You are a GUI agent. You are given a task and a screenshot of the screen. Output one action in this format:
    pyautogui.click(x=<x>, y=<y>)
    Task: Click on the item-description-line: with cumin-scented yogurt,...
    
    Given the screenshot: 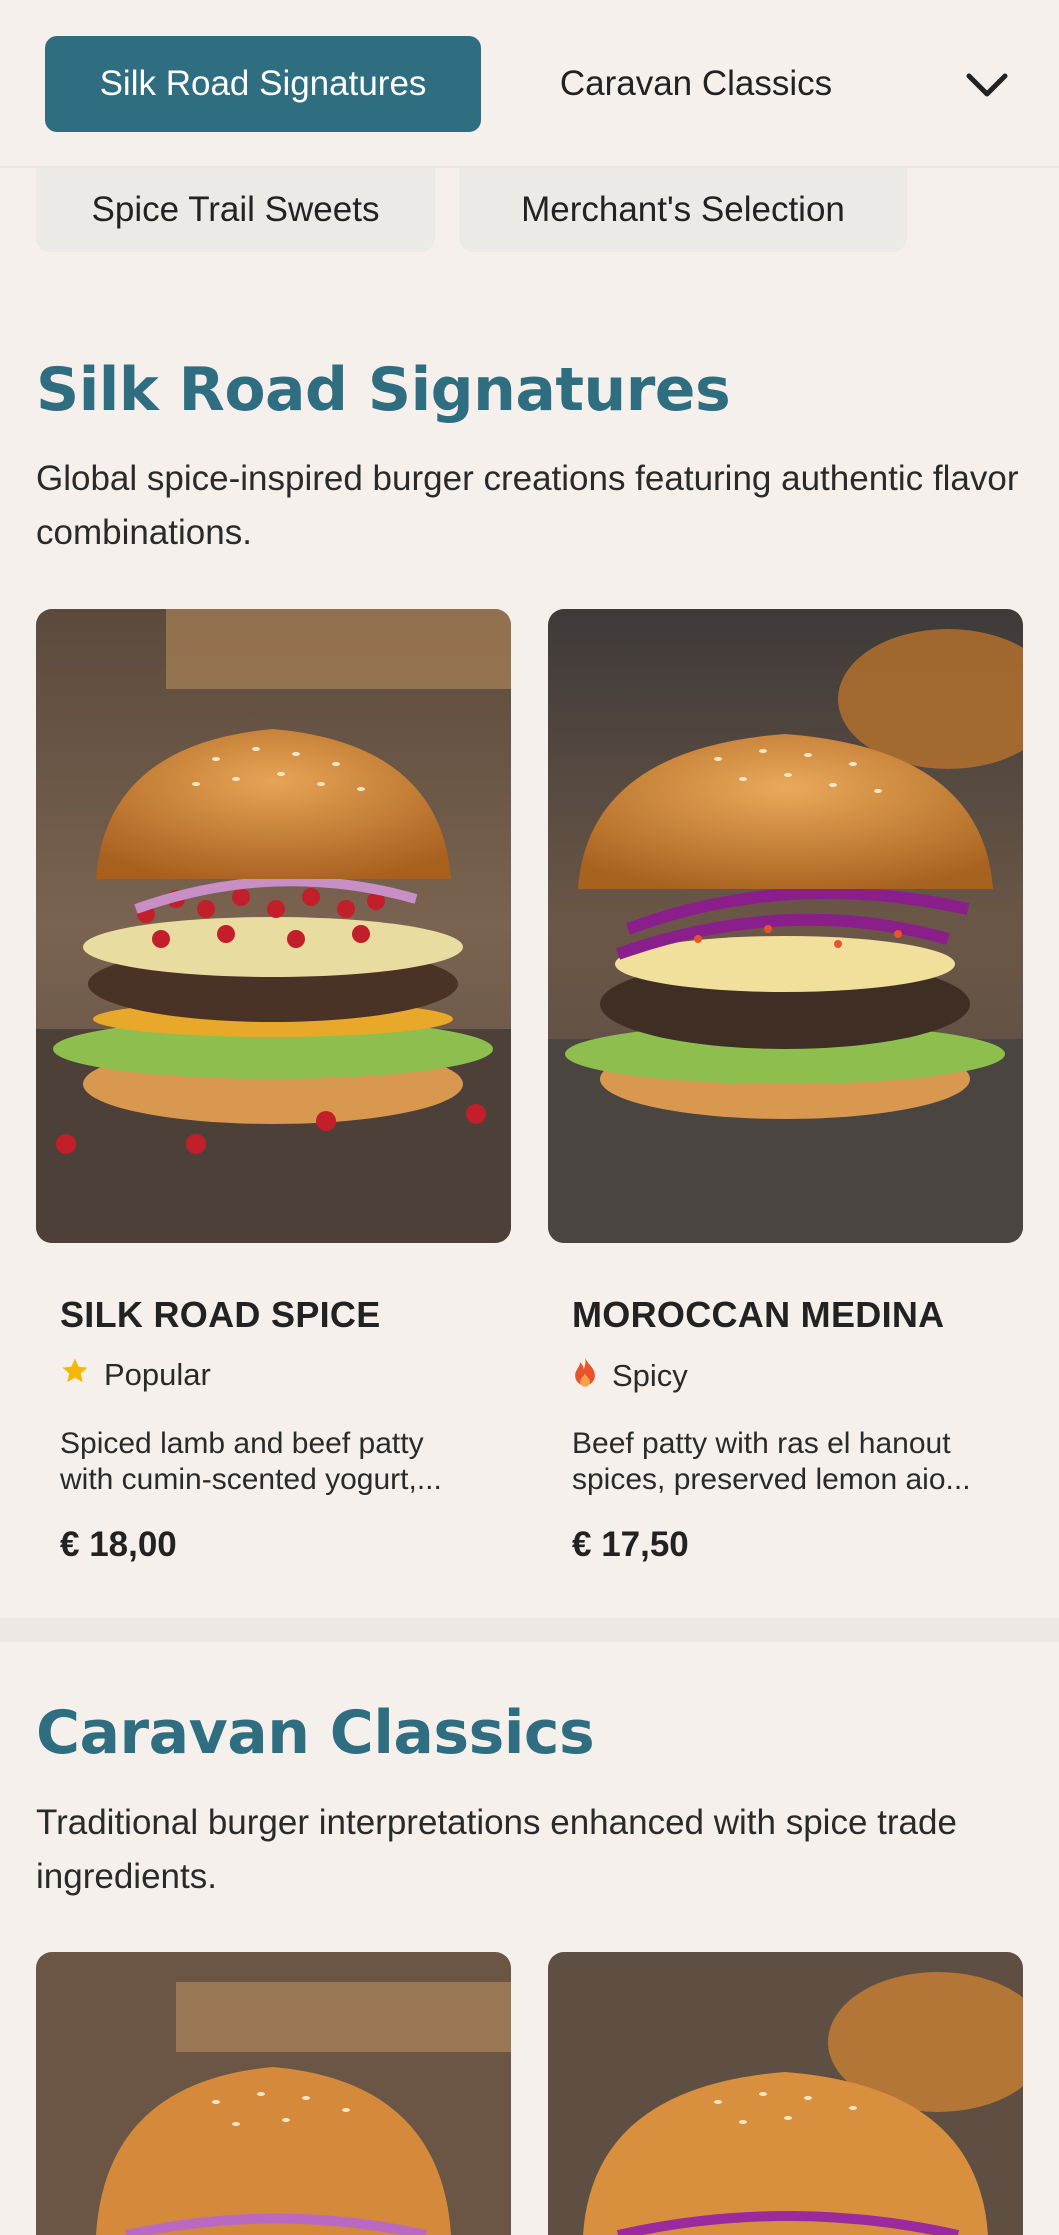 What is the action you would take?
    pyautogui.click(x=251, y=1479)
    